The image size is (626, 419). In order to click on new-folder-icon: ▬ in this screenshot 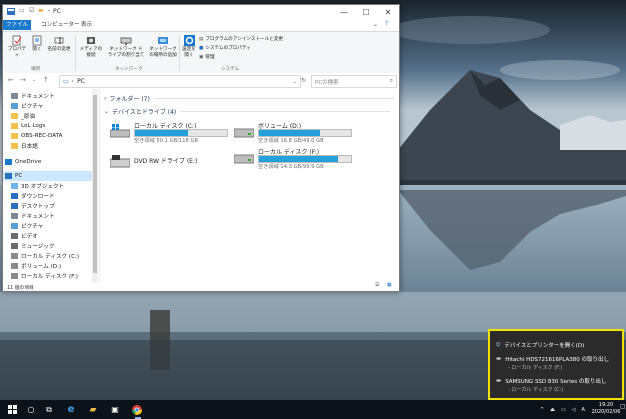, I will do `click(41, 10)`.